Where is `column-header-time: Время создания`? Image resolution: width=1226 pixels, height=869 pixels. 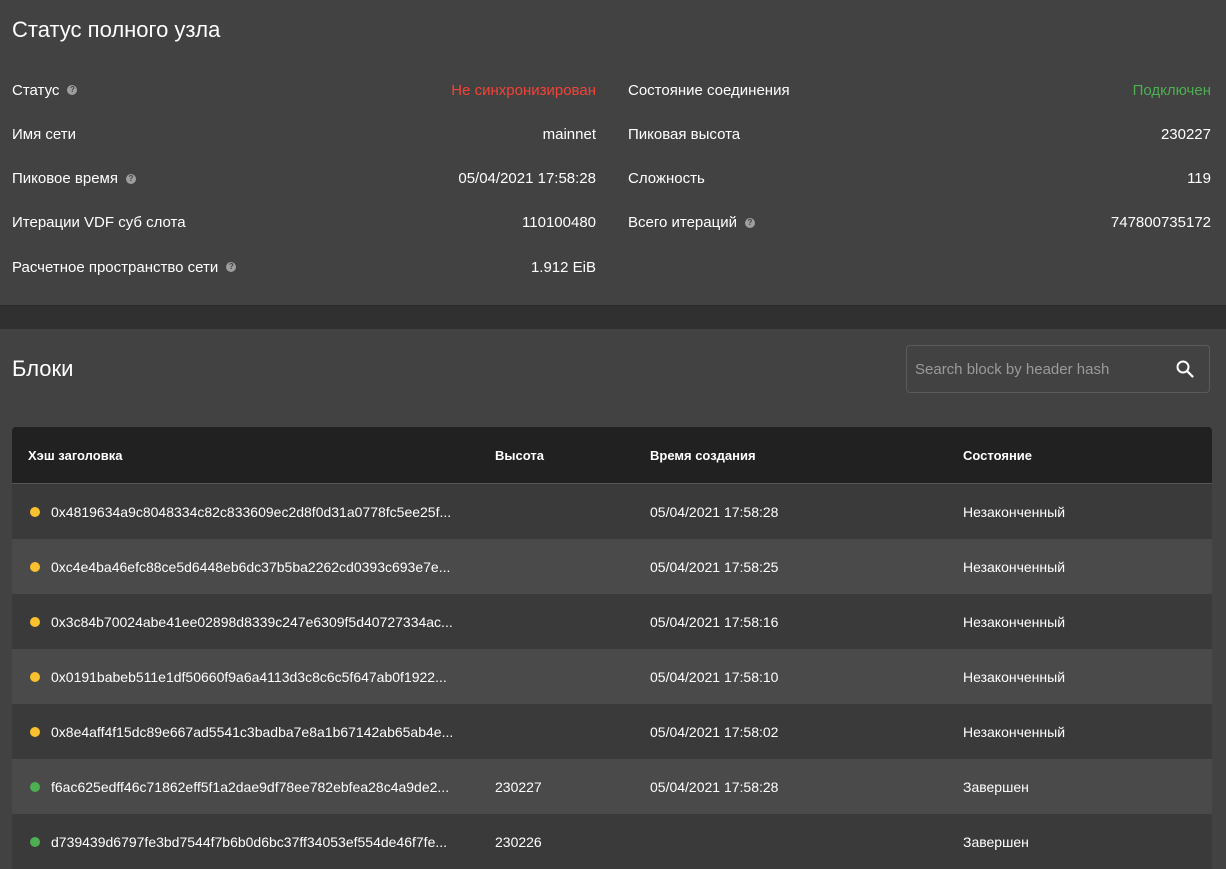 column-header-time: Время создания is located at coordinates (806, 455).